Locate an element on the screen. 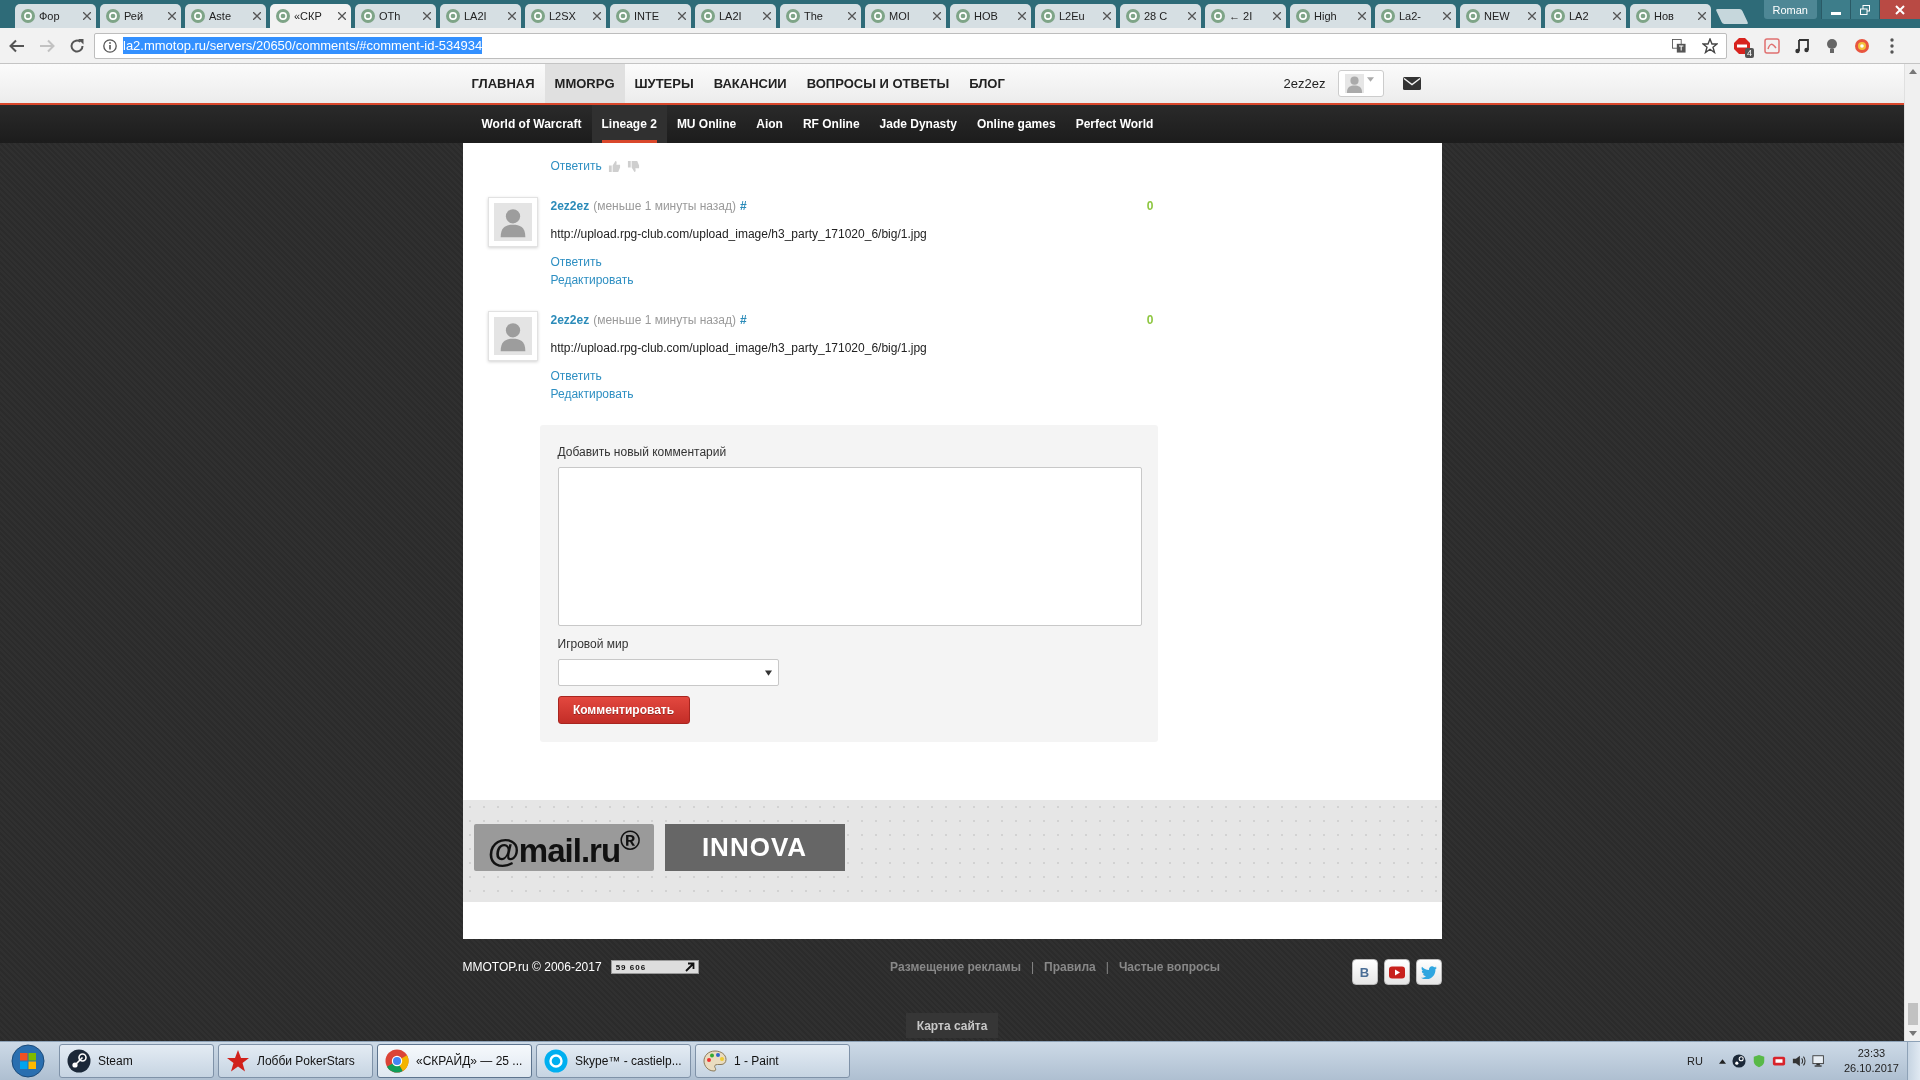 Image resolution: width=1920 pixels, height=1080 pixels. taskbar-button: Лобби PokerStars is located at coordinates (295, 1061).